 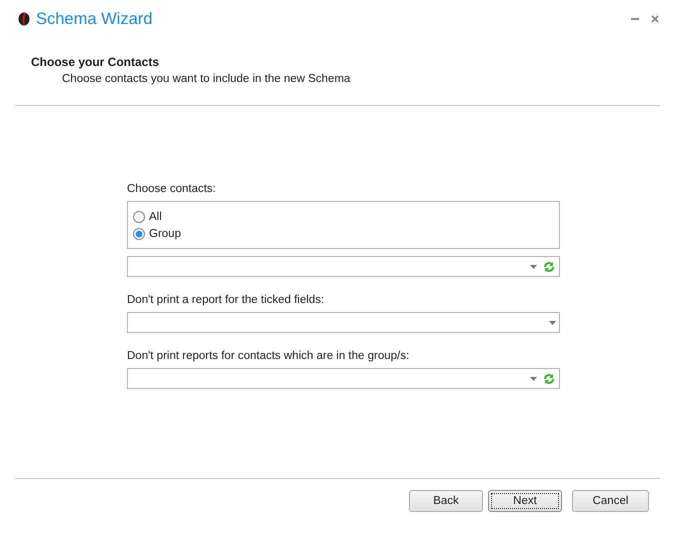 What do you see at coordinates (95, 19) in the screenshot?
I see `window-title: Schema Wizard` at bounding box center [95, 19].